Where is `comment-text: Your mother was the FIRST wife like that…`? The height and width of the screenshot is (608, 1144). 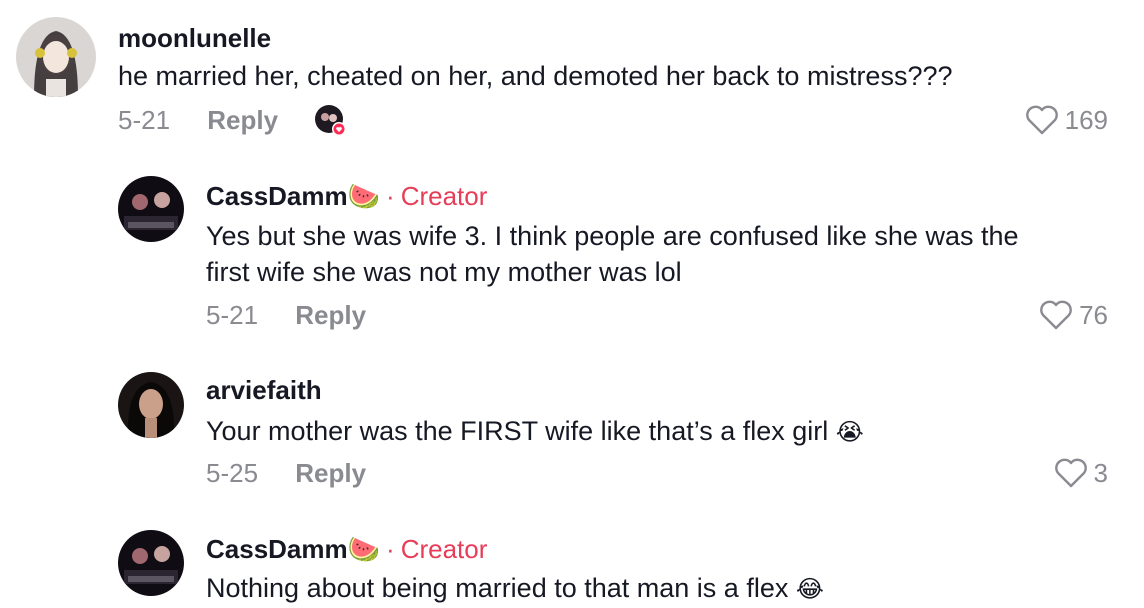
comment-text: Your mother was the FIRST wife like that… is located at coordinates (535, 432).